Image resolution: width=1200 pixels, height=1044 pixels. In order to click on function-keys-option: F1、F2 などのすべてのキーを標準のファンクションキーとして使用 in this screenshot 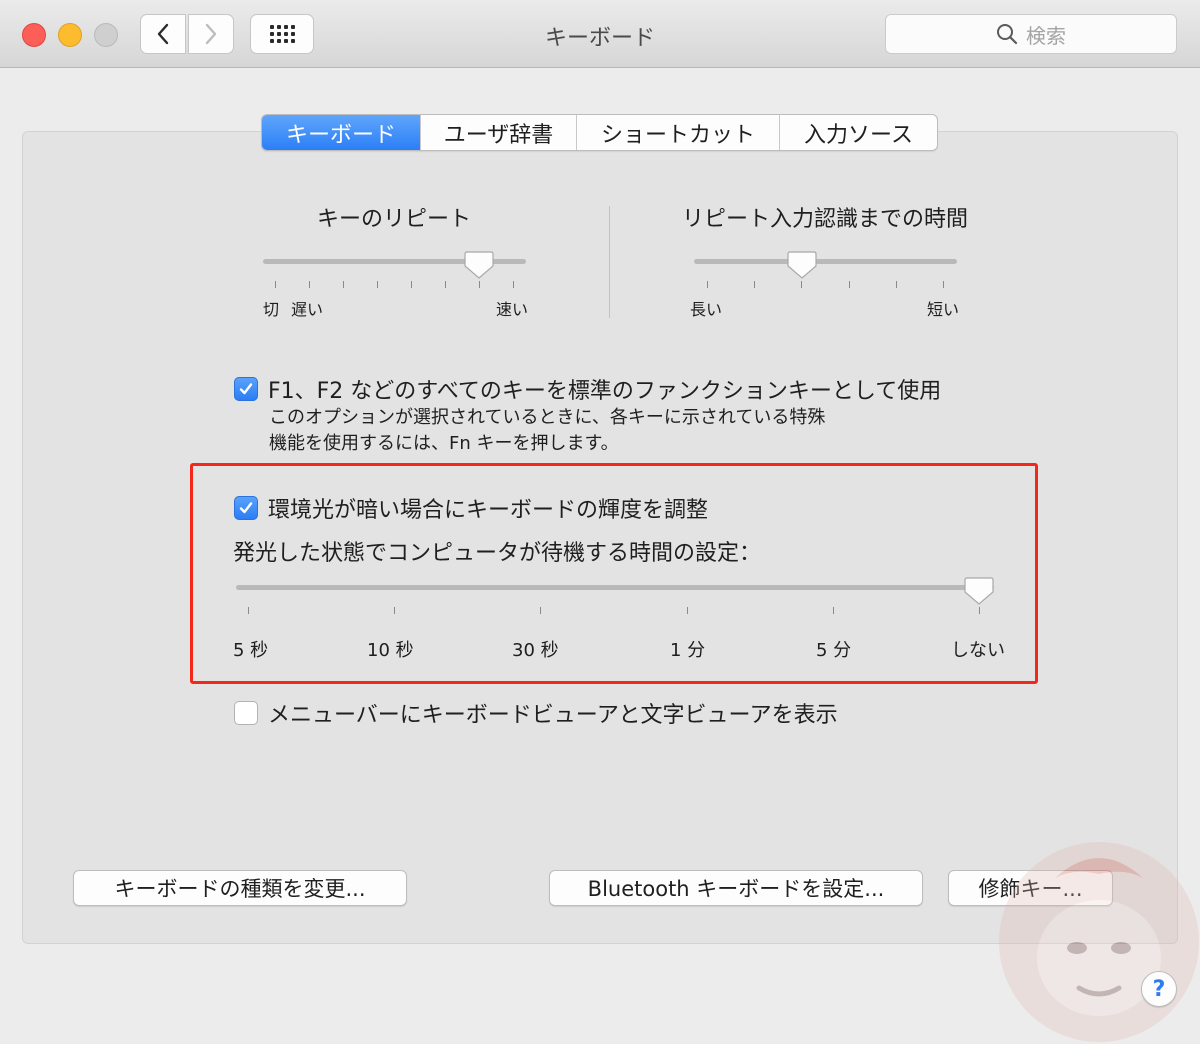, I will do `click(587, 389)`.